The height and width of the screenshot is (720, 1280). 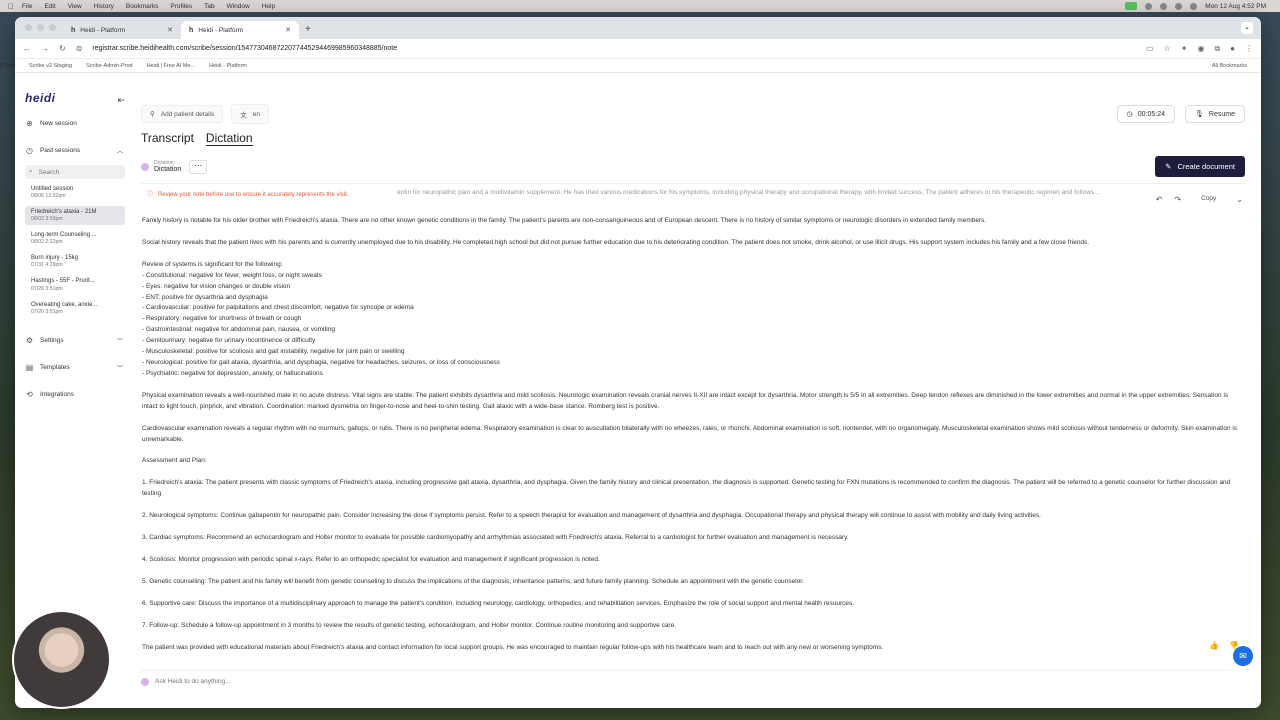 What do you see at coordinates (167, 138) in the screenshot?
I see `tab-transcript: Transcript` at bounding box center [167, 138].